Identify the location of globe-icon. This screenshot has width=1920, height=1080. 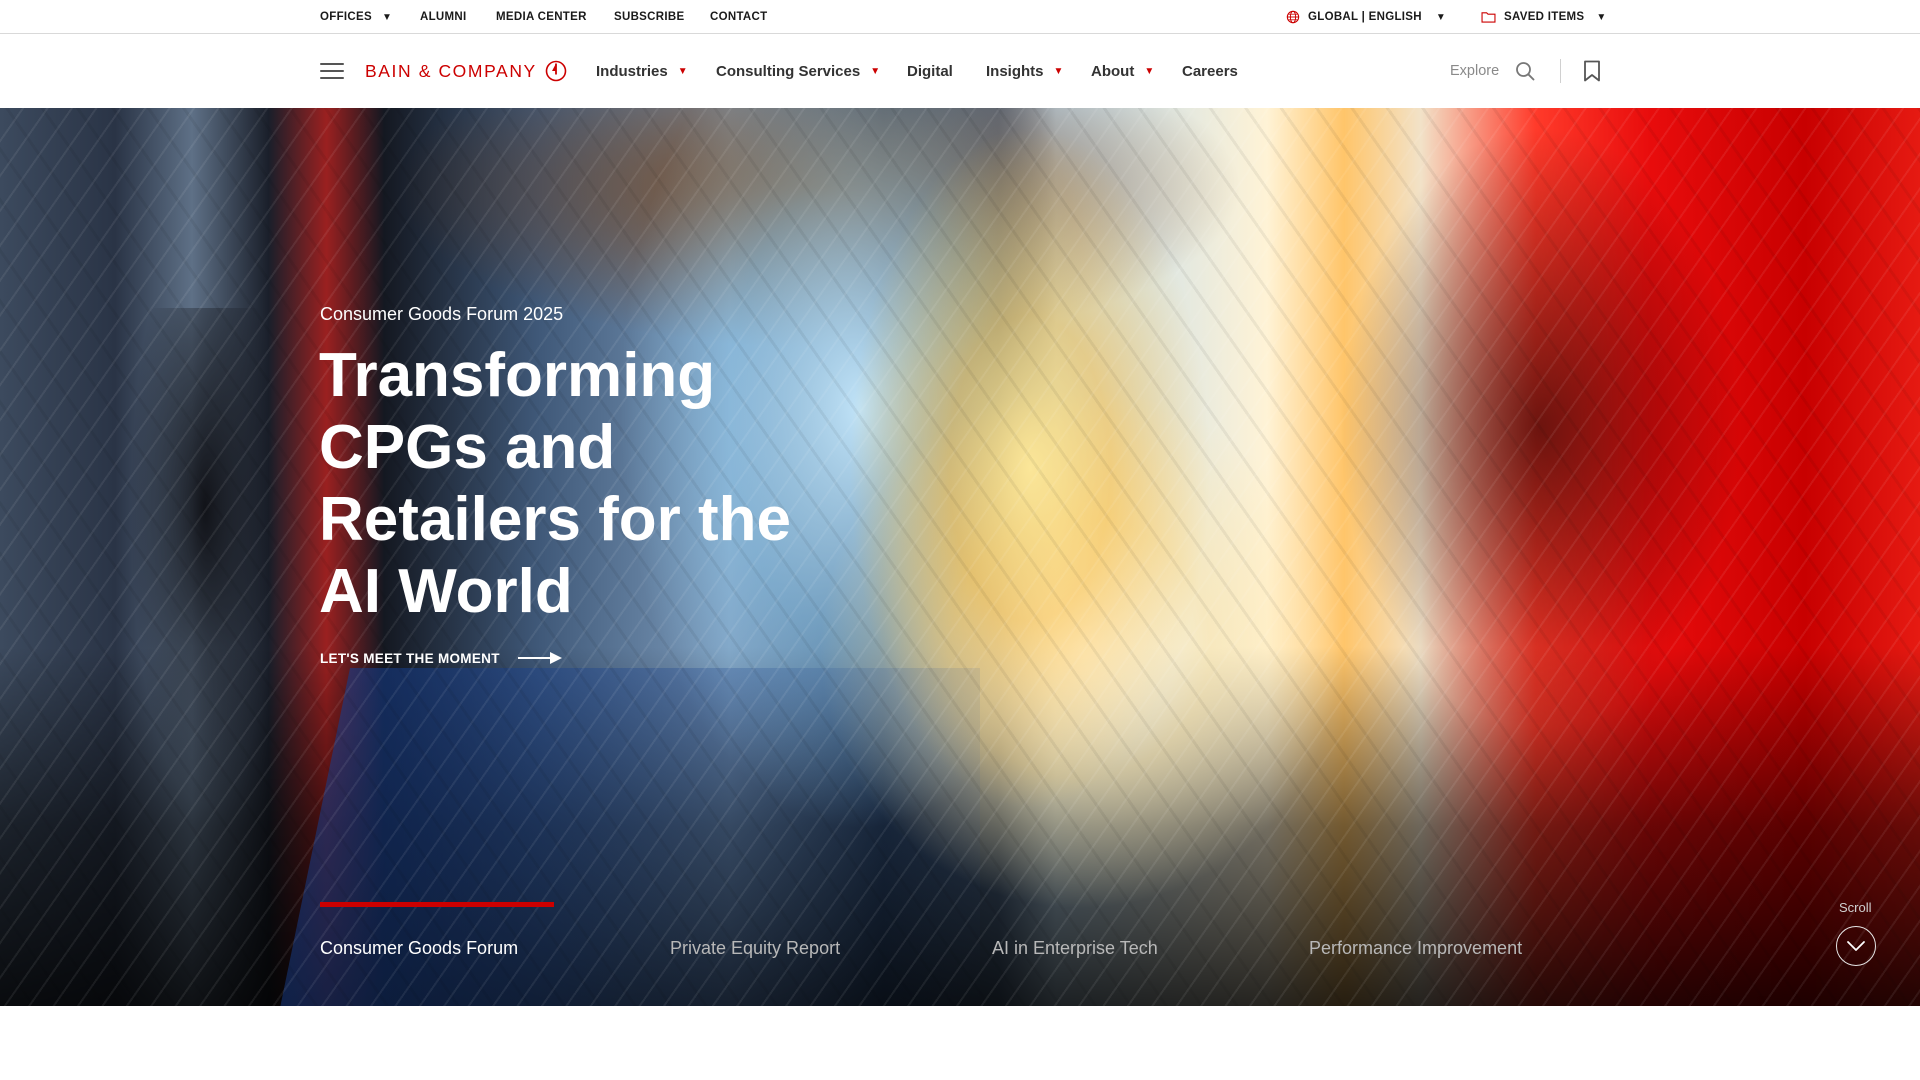
(1293, 17).